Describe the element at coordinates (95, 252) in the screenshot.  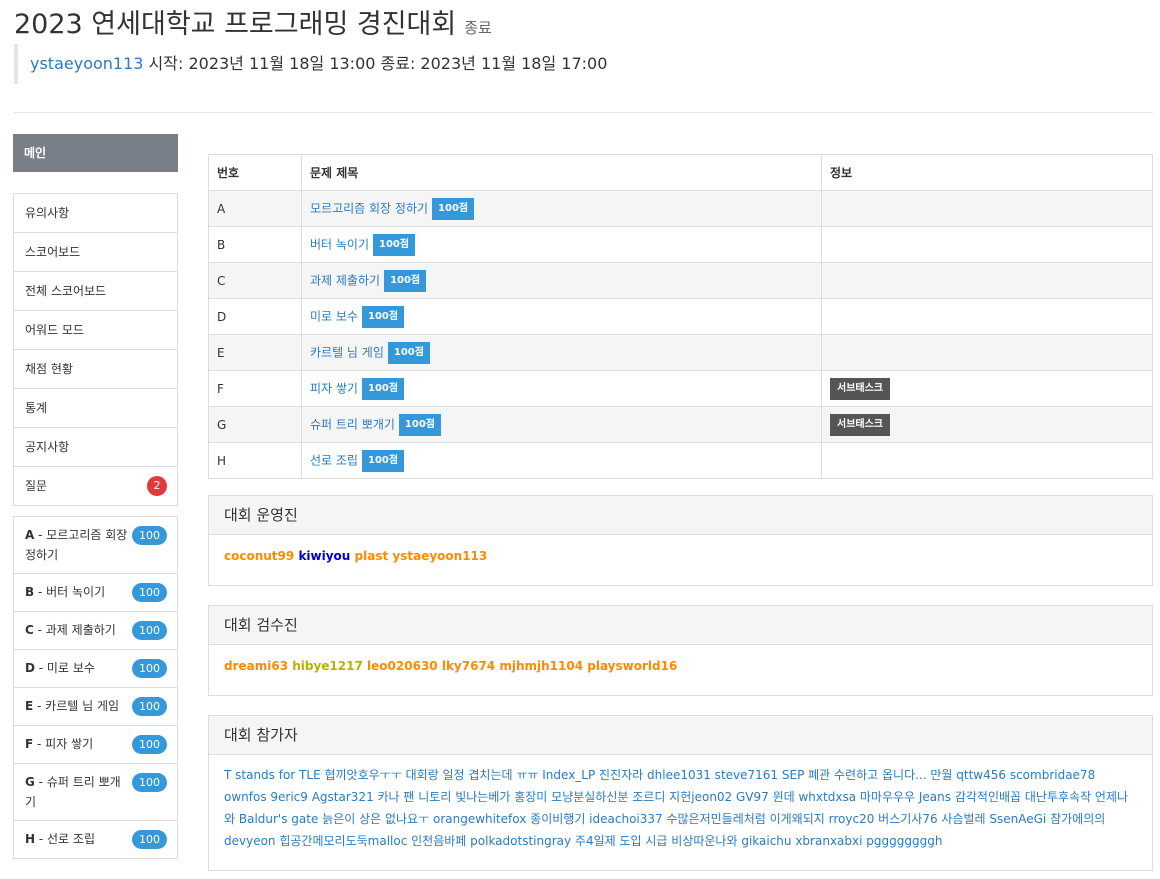
I see `sidebar-item-scoreboard: 스코어보드` at that location.